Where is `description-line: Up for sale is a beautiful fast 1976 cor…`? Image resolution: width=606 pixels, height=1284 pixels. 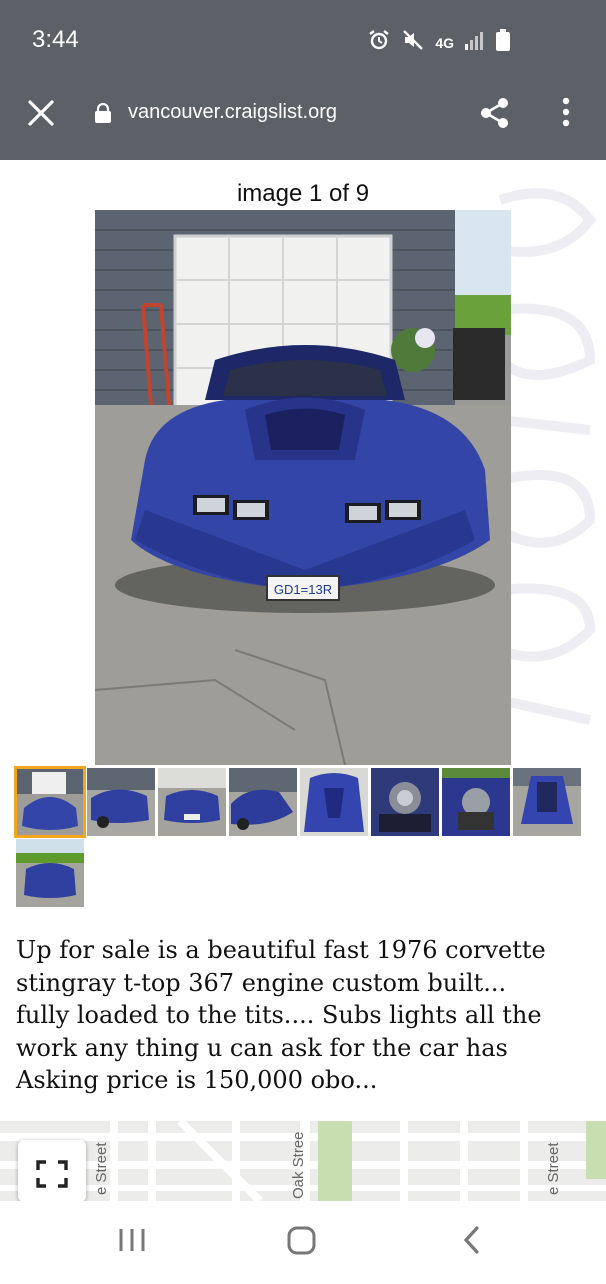
description-line: Up for sale is a beautiful fast 1976 cor… is located at coordinates (281, 950).